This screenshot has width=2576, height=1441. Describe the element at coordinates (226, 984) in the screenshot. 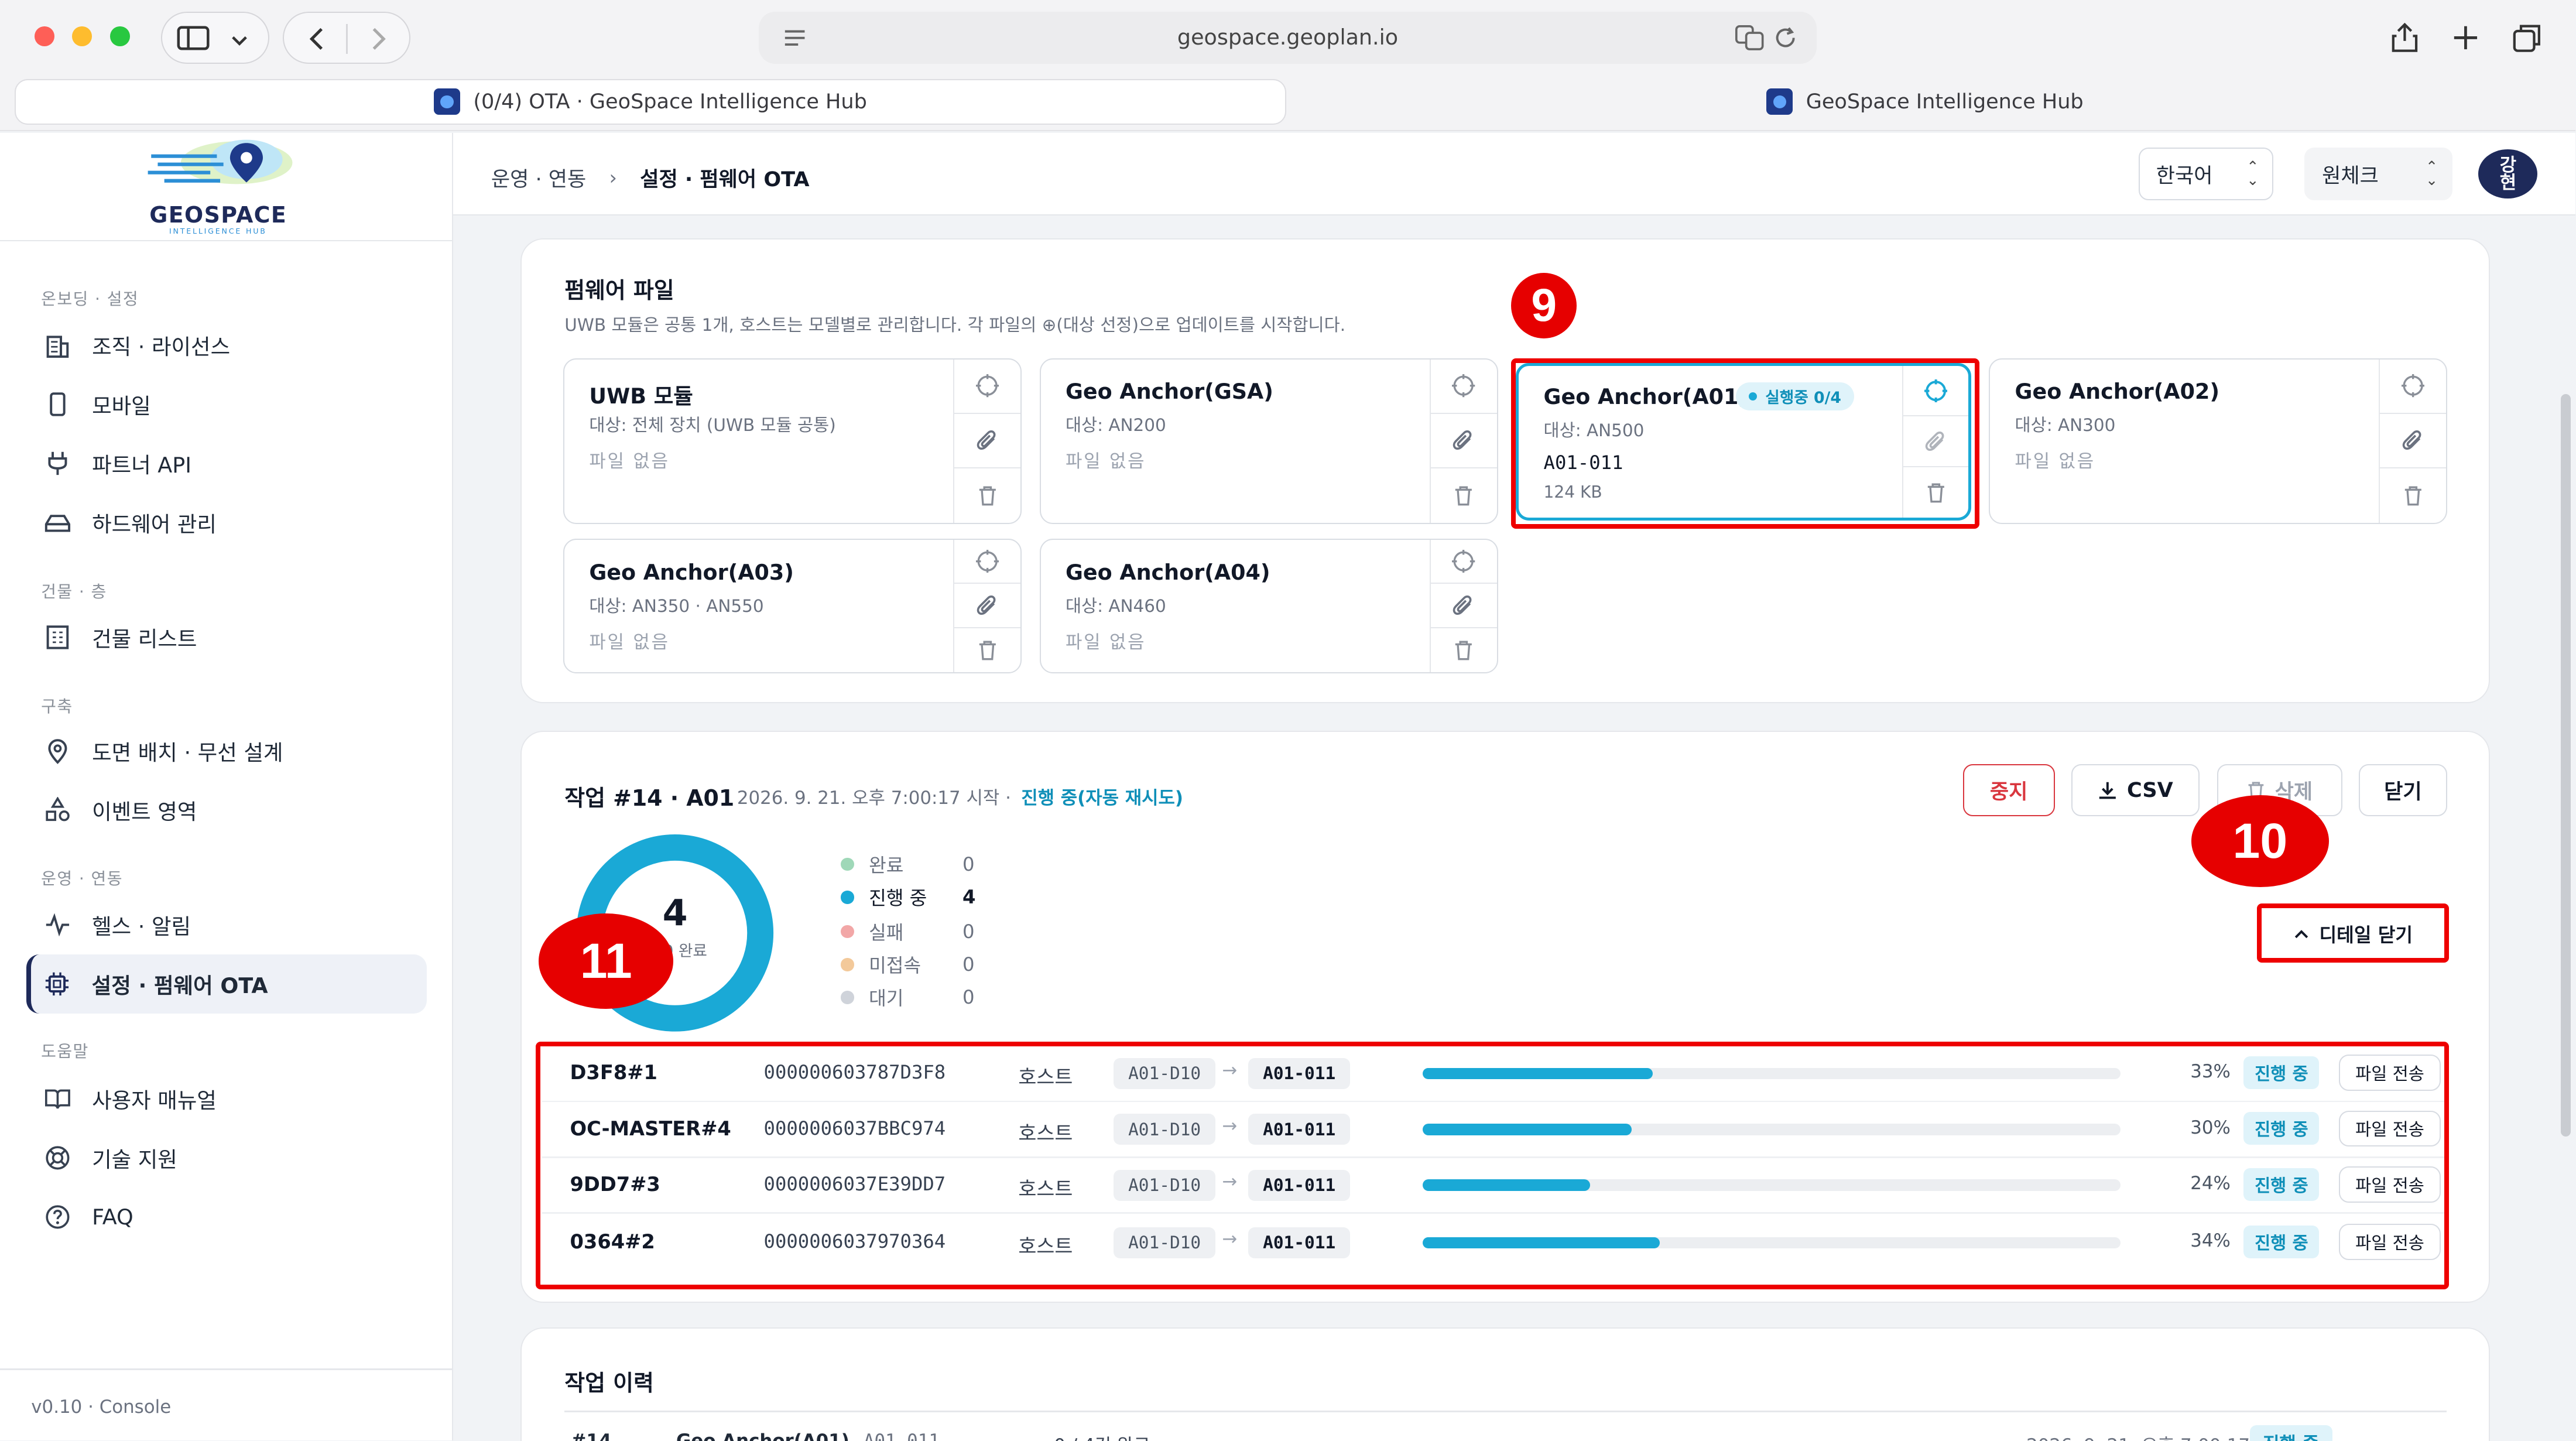

I see `sidebar-item-firmware-ota: 설정 · 펌웨어 OTA` at that location.